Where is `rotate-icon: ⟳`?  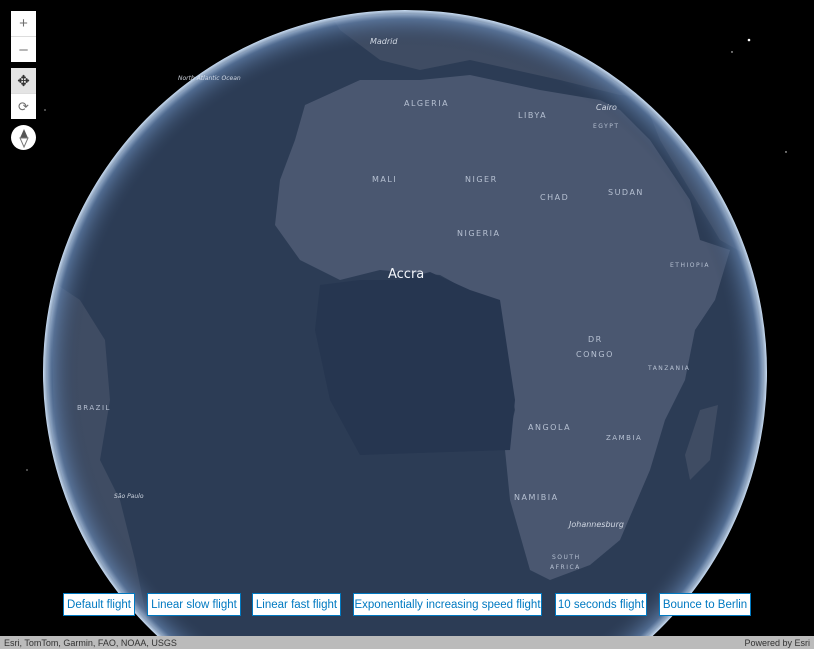
rotate-icon: ⟳ is located at coordinates (23, 106).